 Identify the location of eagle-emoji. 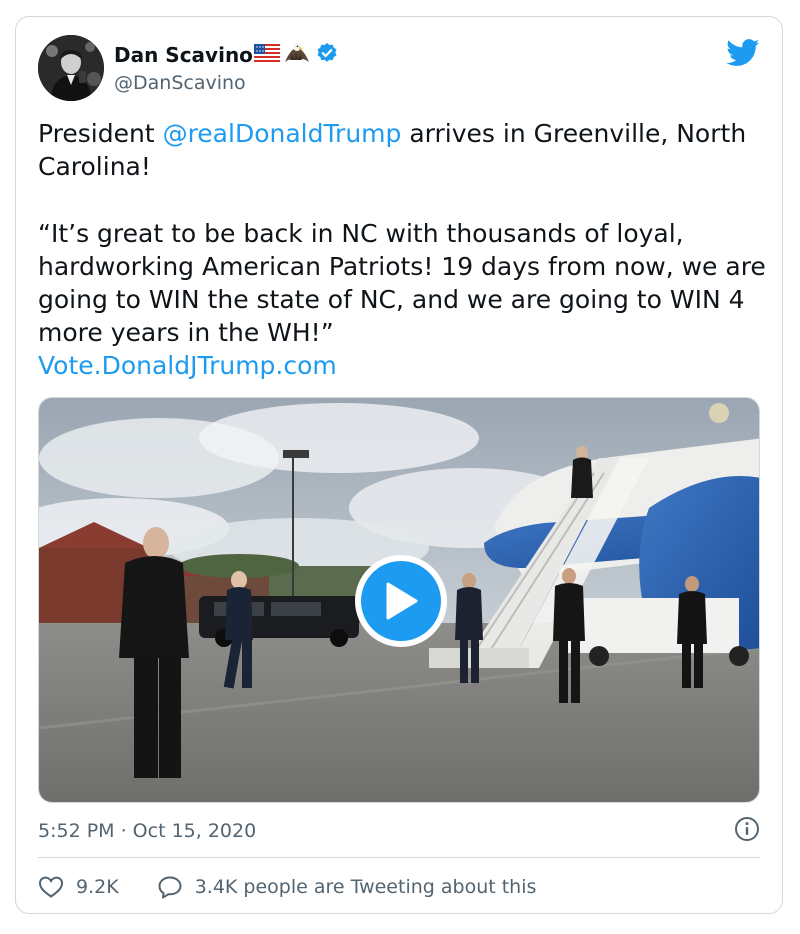
(297, 55).